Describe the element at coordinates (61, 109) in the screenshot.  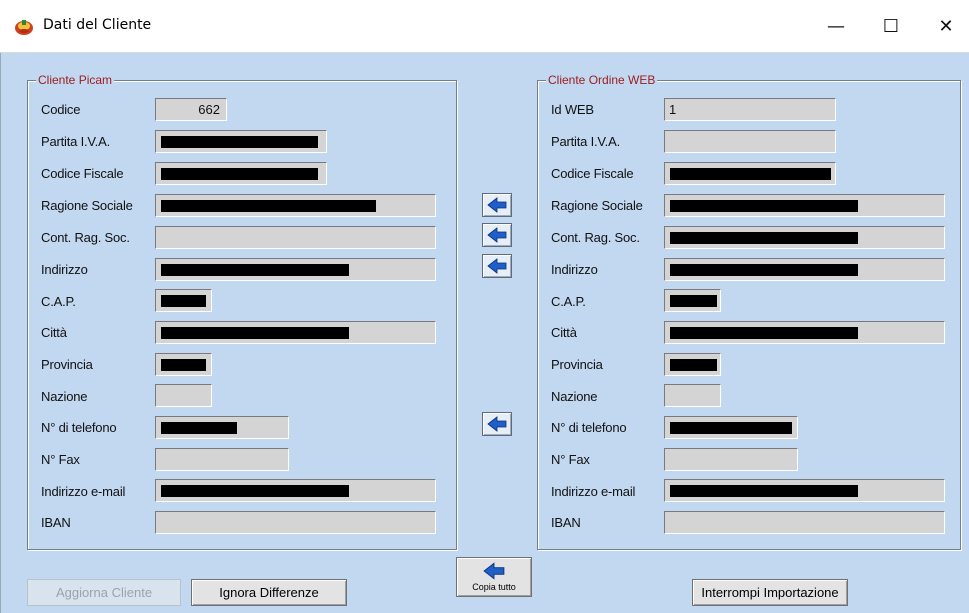
I see `label-codice: Codice` at that location.